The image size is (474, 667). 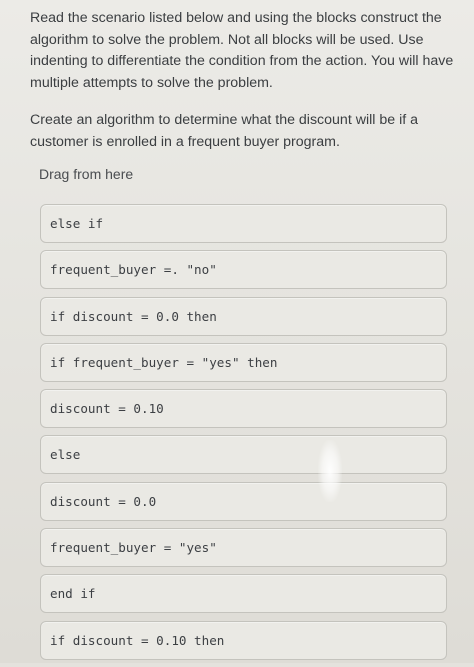 I want to click on code-block: discount = 0.10, so click(x=243, y=409).